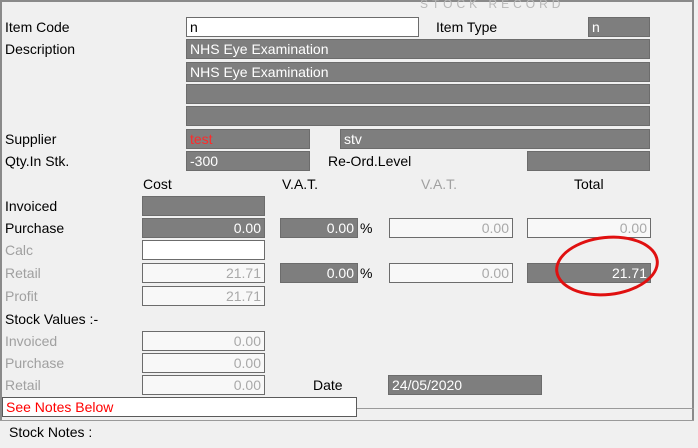  Describe the element at coordinates (302, 27) in the screenshot. I see `item-code-field: n` at that location.